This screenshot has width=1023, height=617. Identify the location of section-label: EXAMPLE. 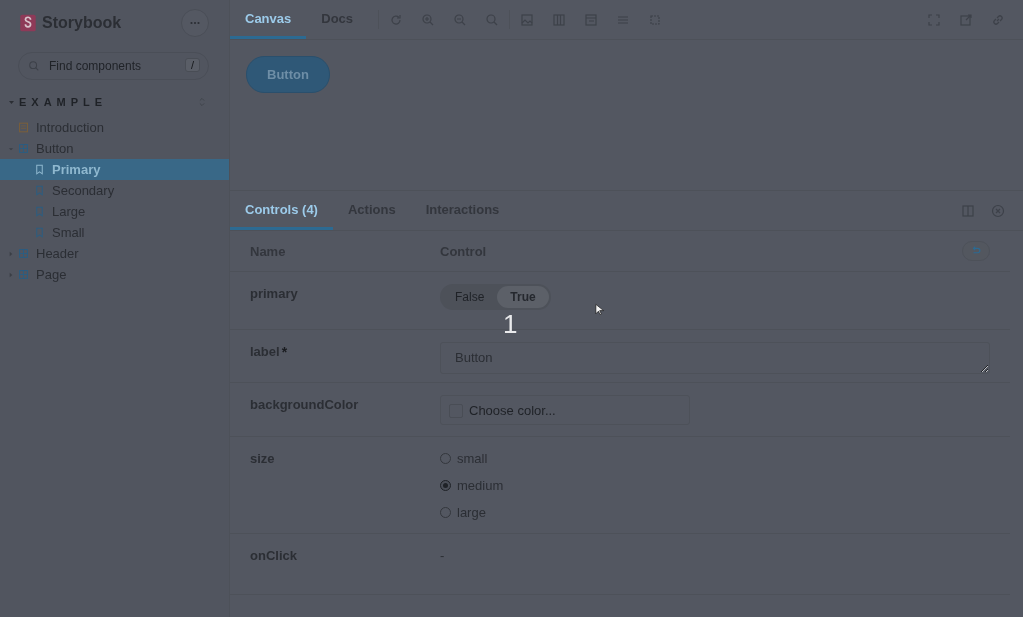
(63, 102).